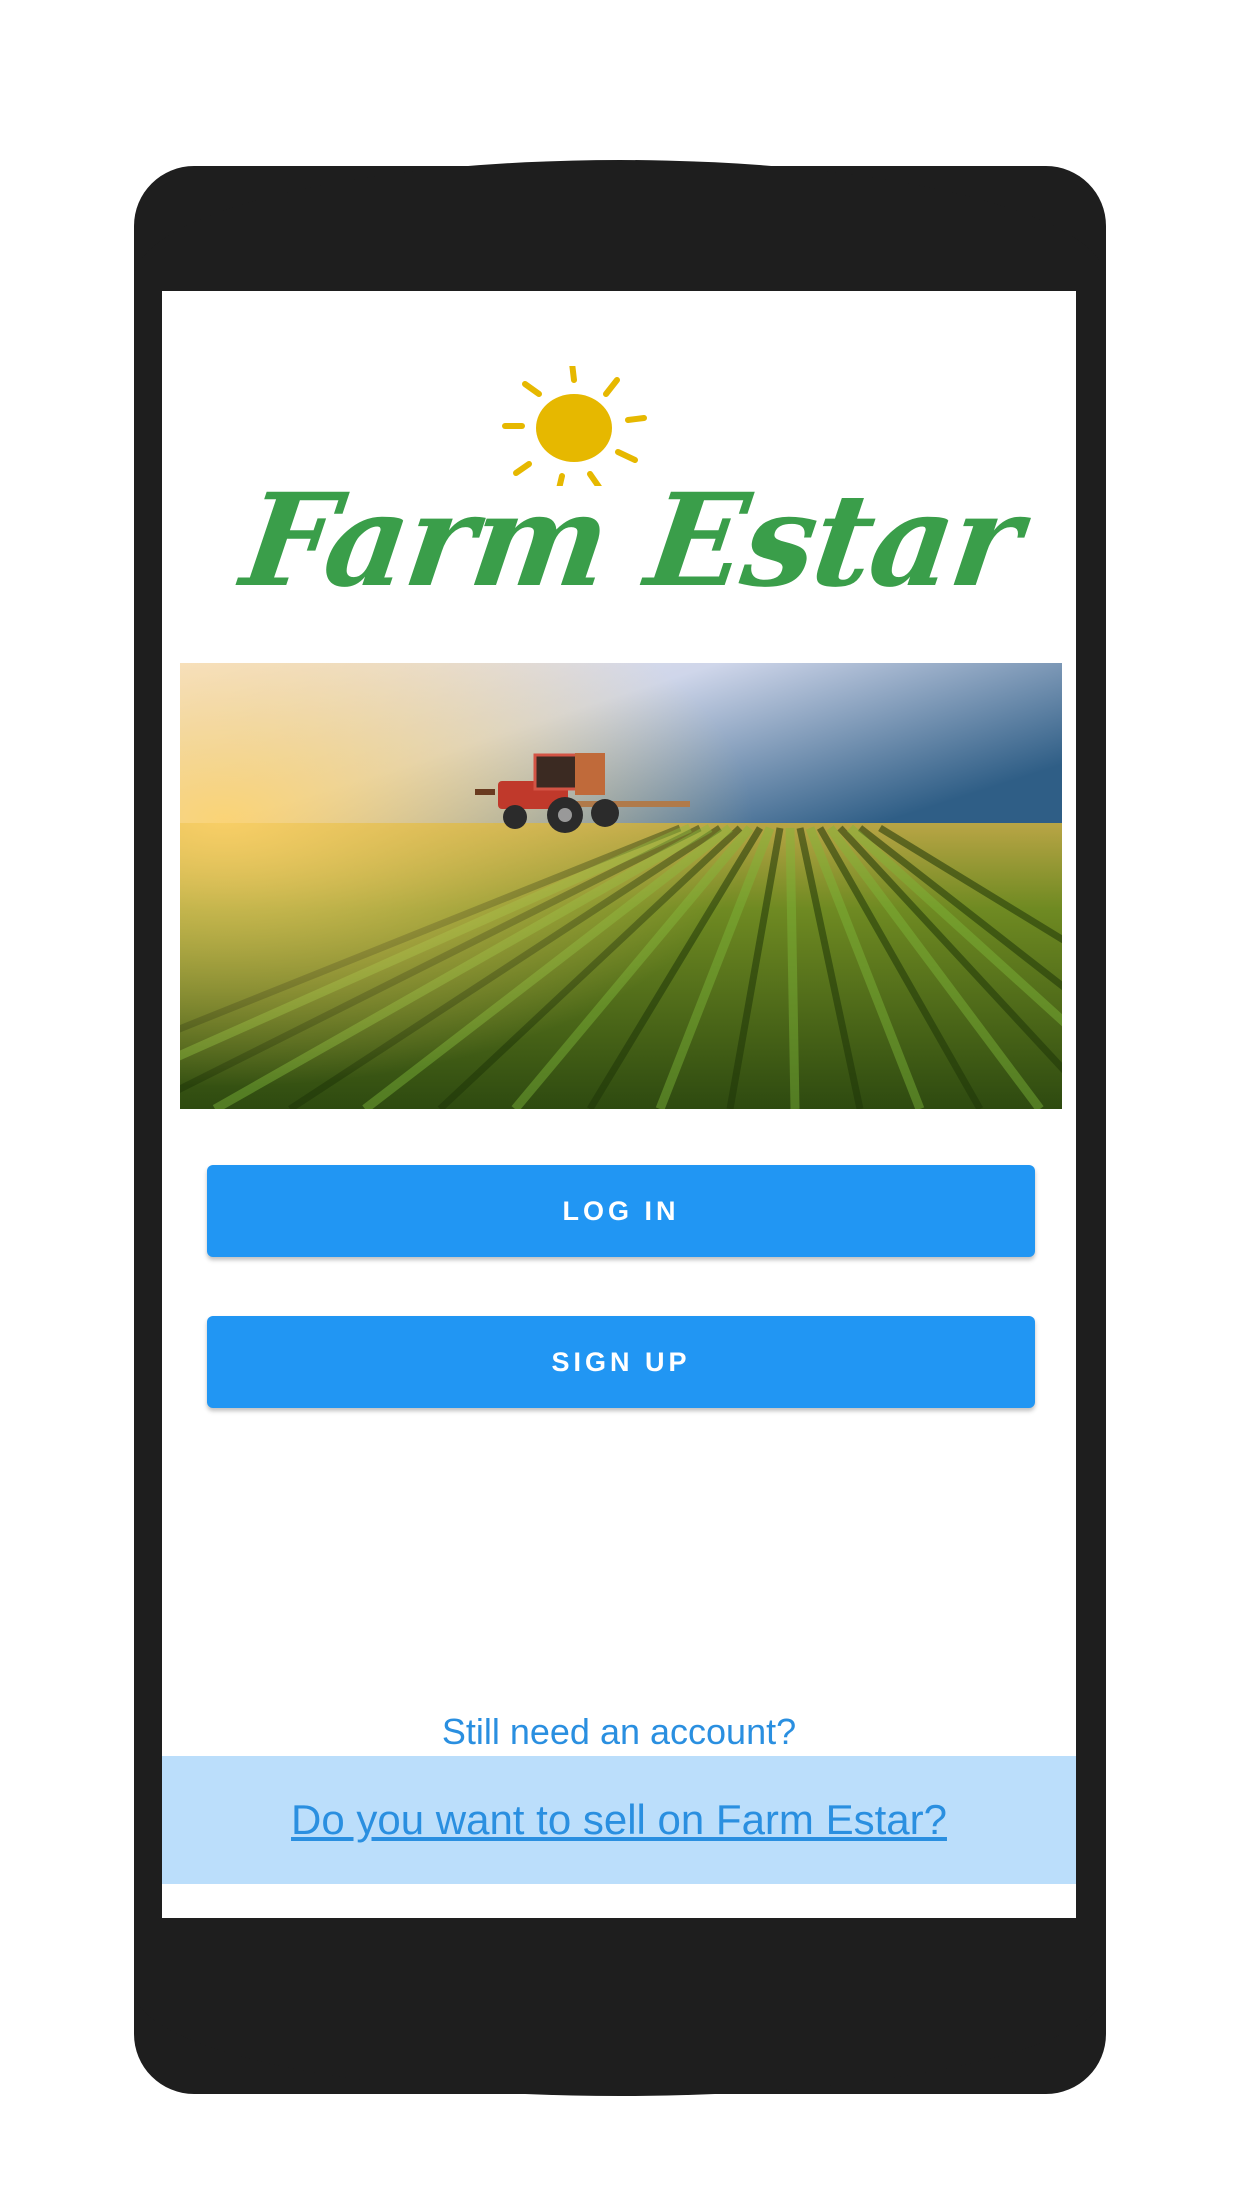 This screenshot has width=1242, height=2208. I want to click on sell-on-farm-estar-link: Do you want to sell on Farm Estar?, so click(619, 1820).